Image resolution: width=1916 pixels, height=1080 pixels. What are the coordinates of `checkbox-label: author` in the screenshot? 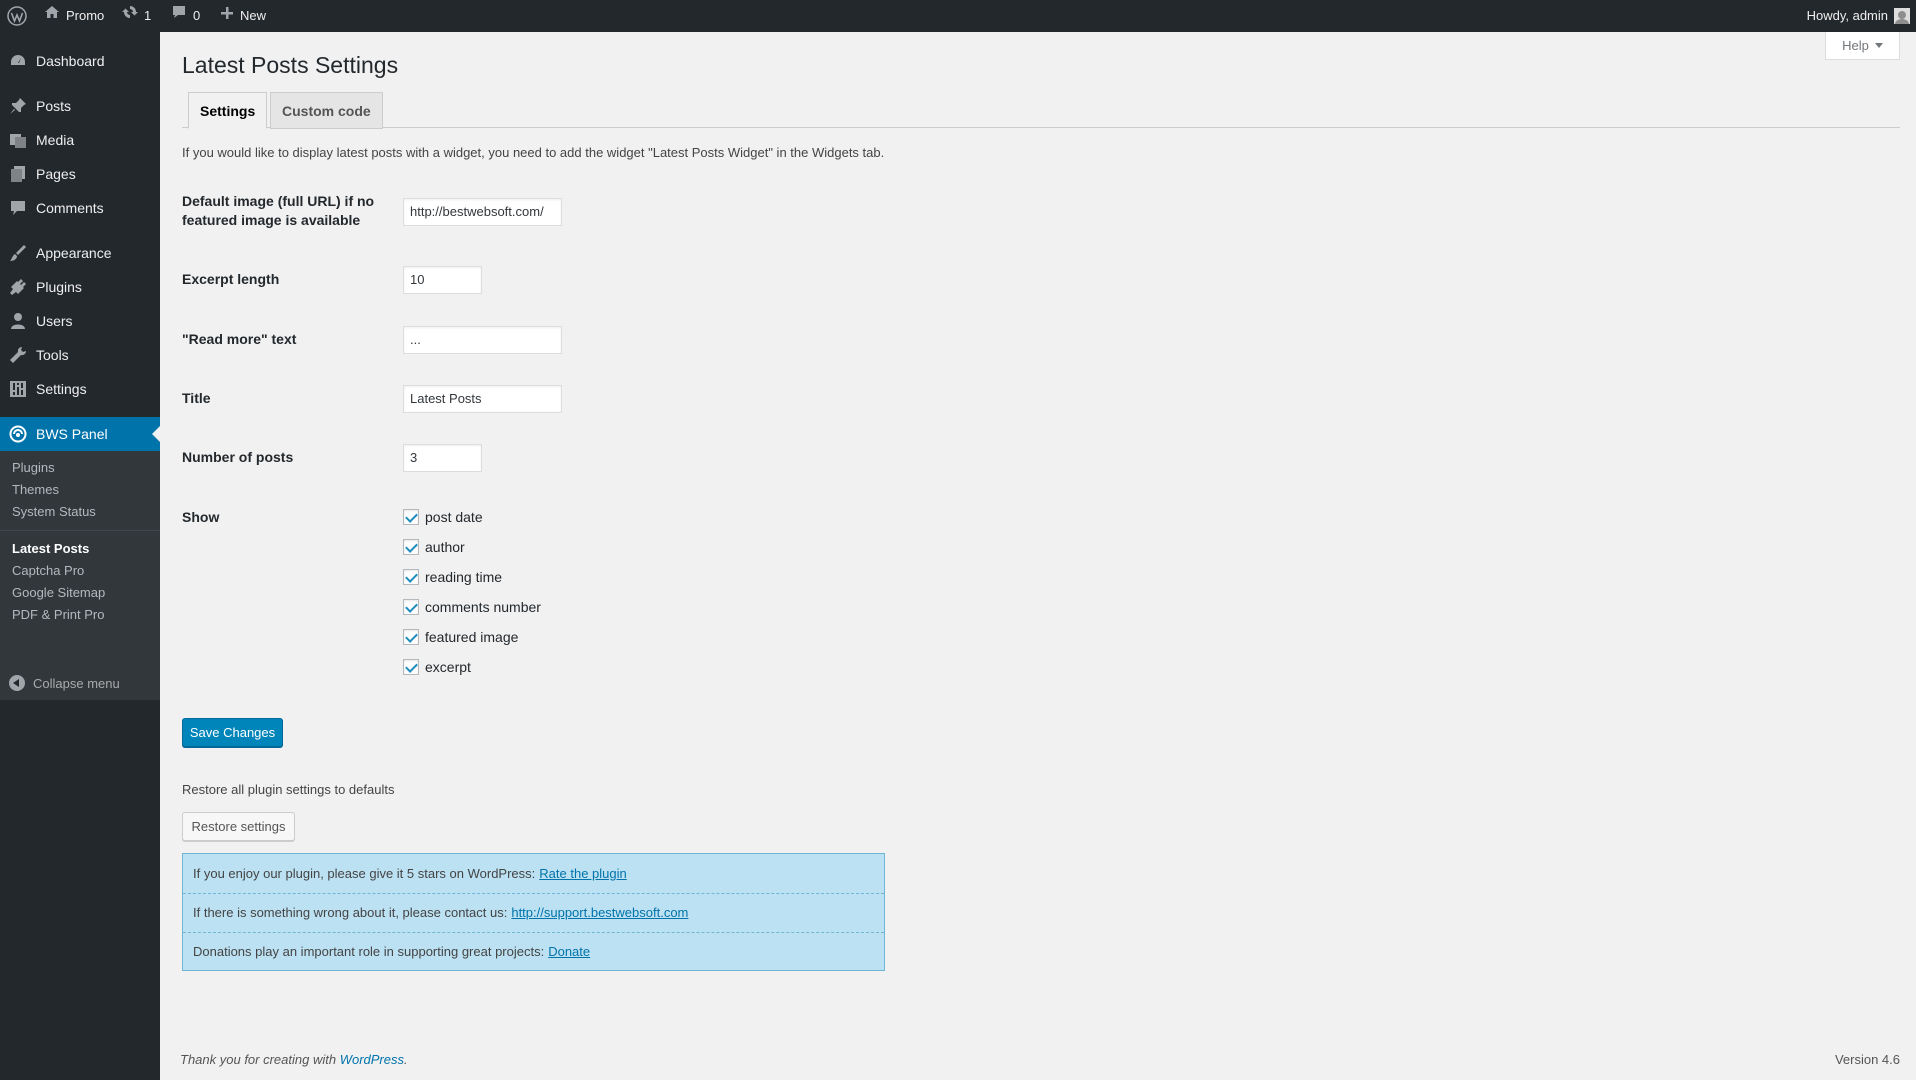 It's located at (445, 547).